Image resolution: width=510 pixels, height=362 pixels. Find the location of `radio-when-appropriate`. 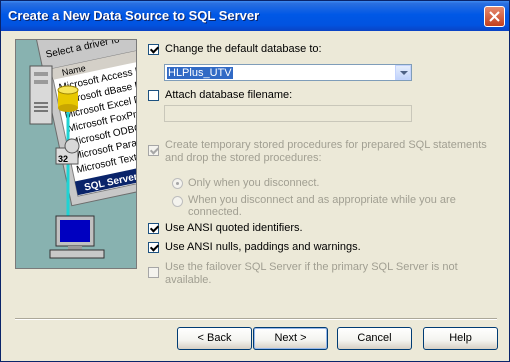

radio-when-appropriate is located at coordinates (177, 201).